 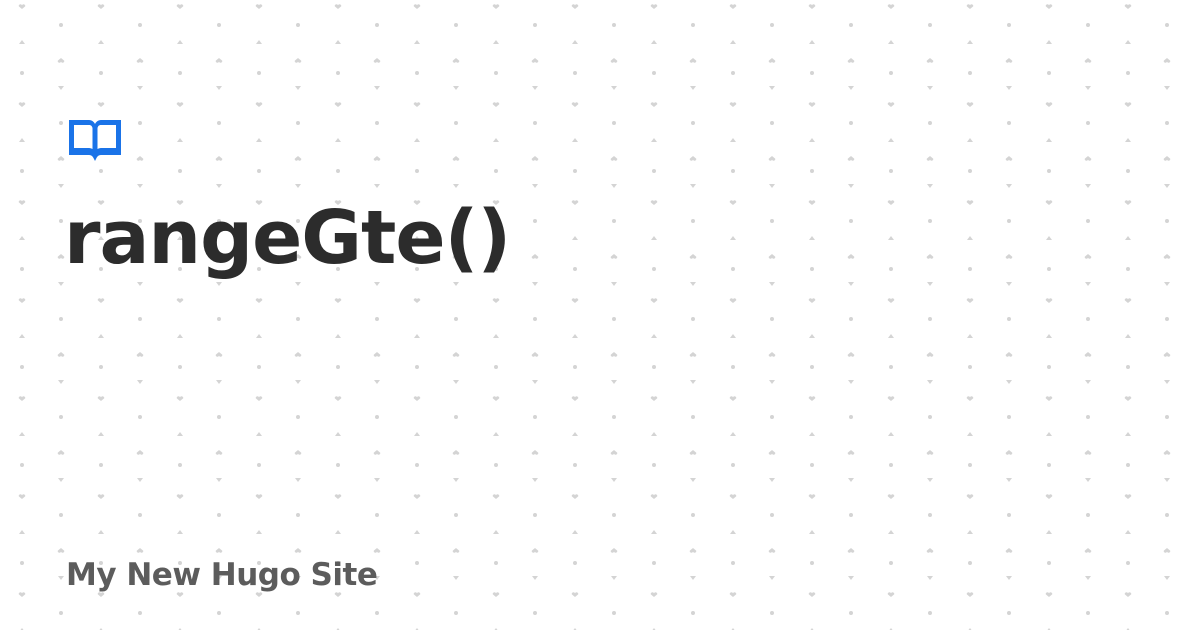 I want to click on page-title: rangeGte(), so click(x=287, y=238).